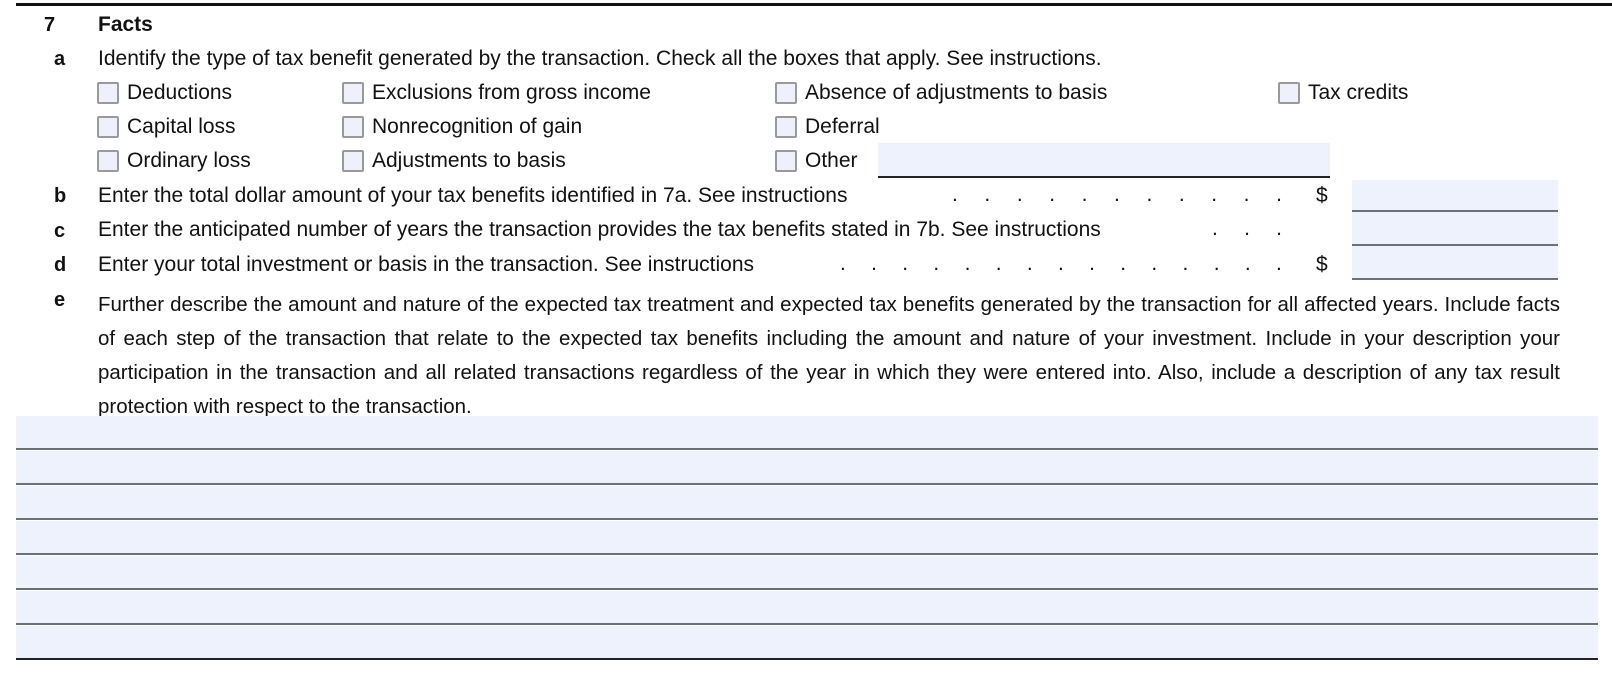  Describe the element at coordinates (842, 126) in the screenshot. I see `checkbox-label: Deferral` at that location.